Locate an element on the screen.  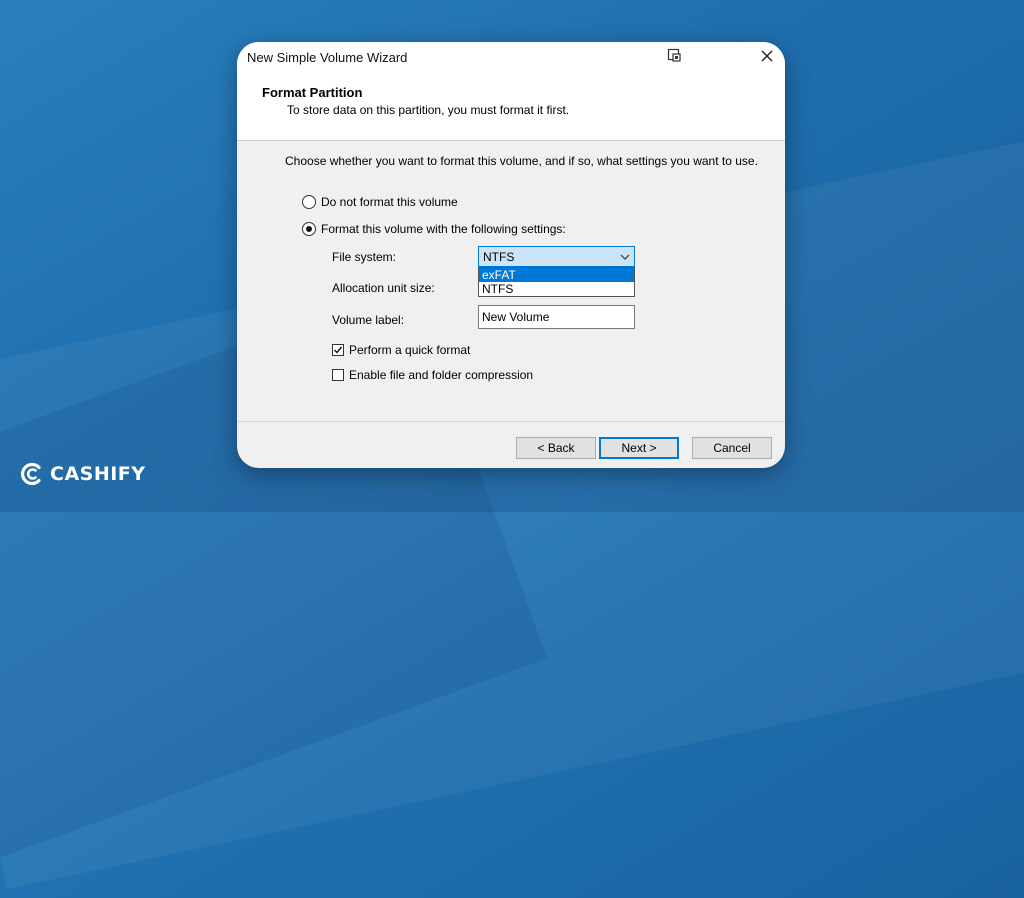
compression-checkbox is located at coordinates (338, 375).